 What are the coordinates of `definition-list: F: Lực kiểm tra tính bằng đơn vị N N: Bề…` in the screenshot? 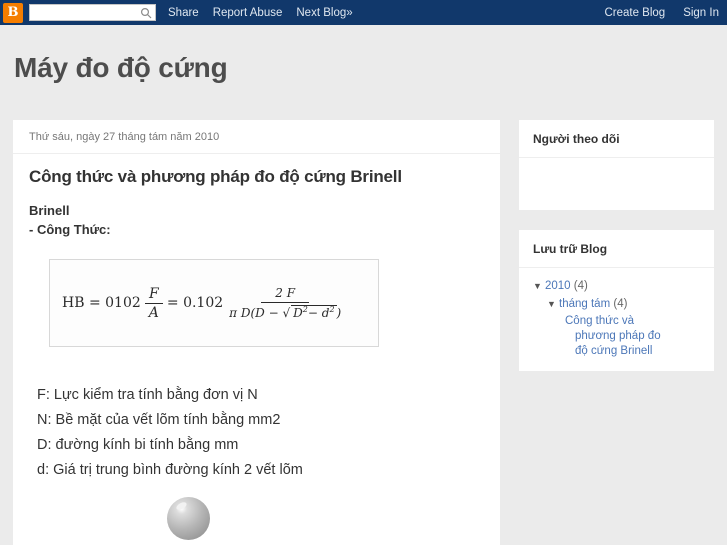 It's located at (260, 433).